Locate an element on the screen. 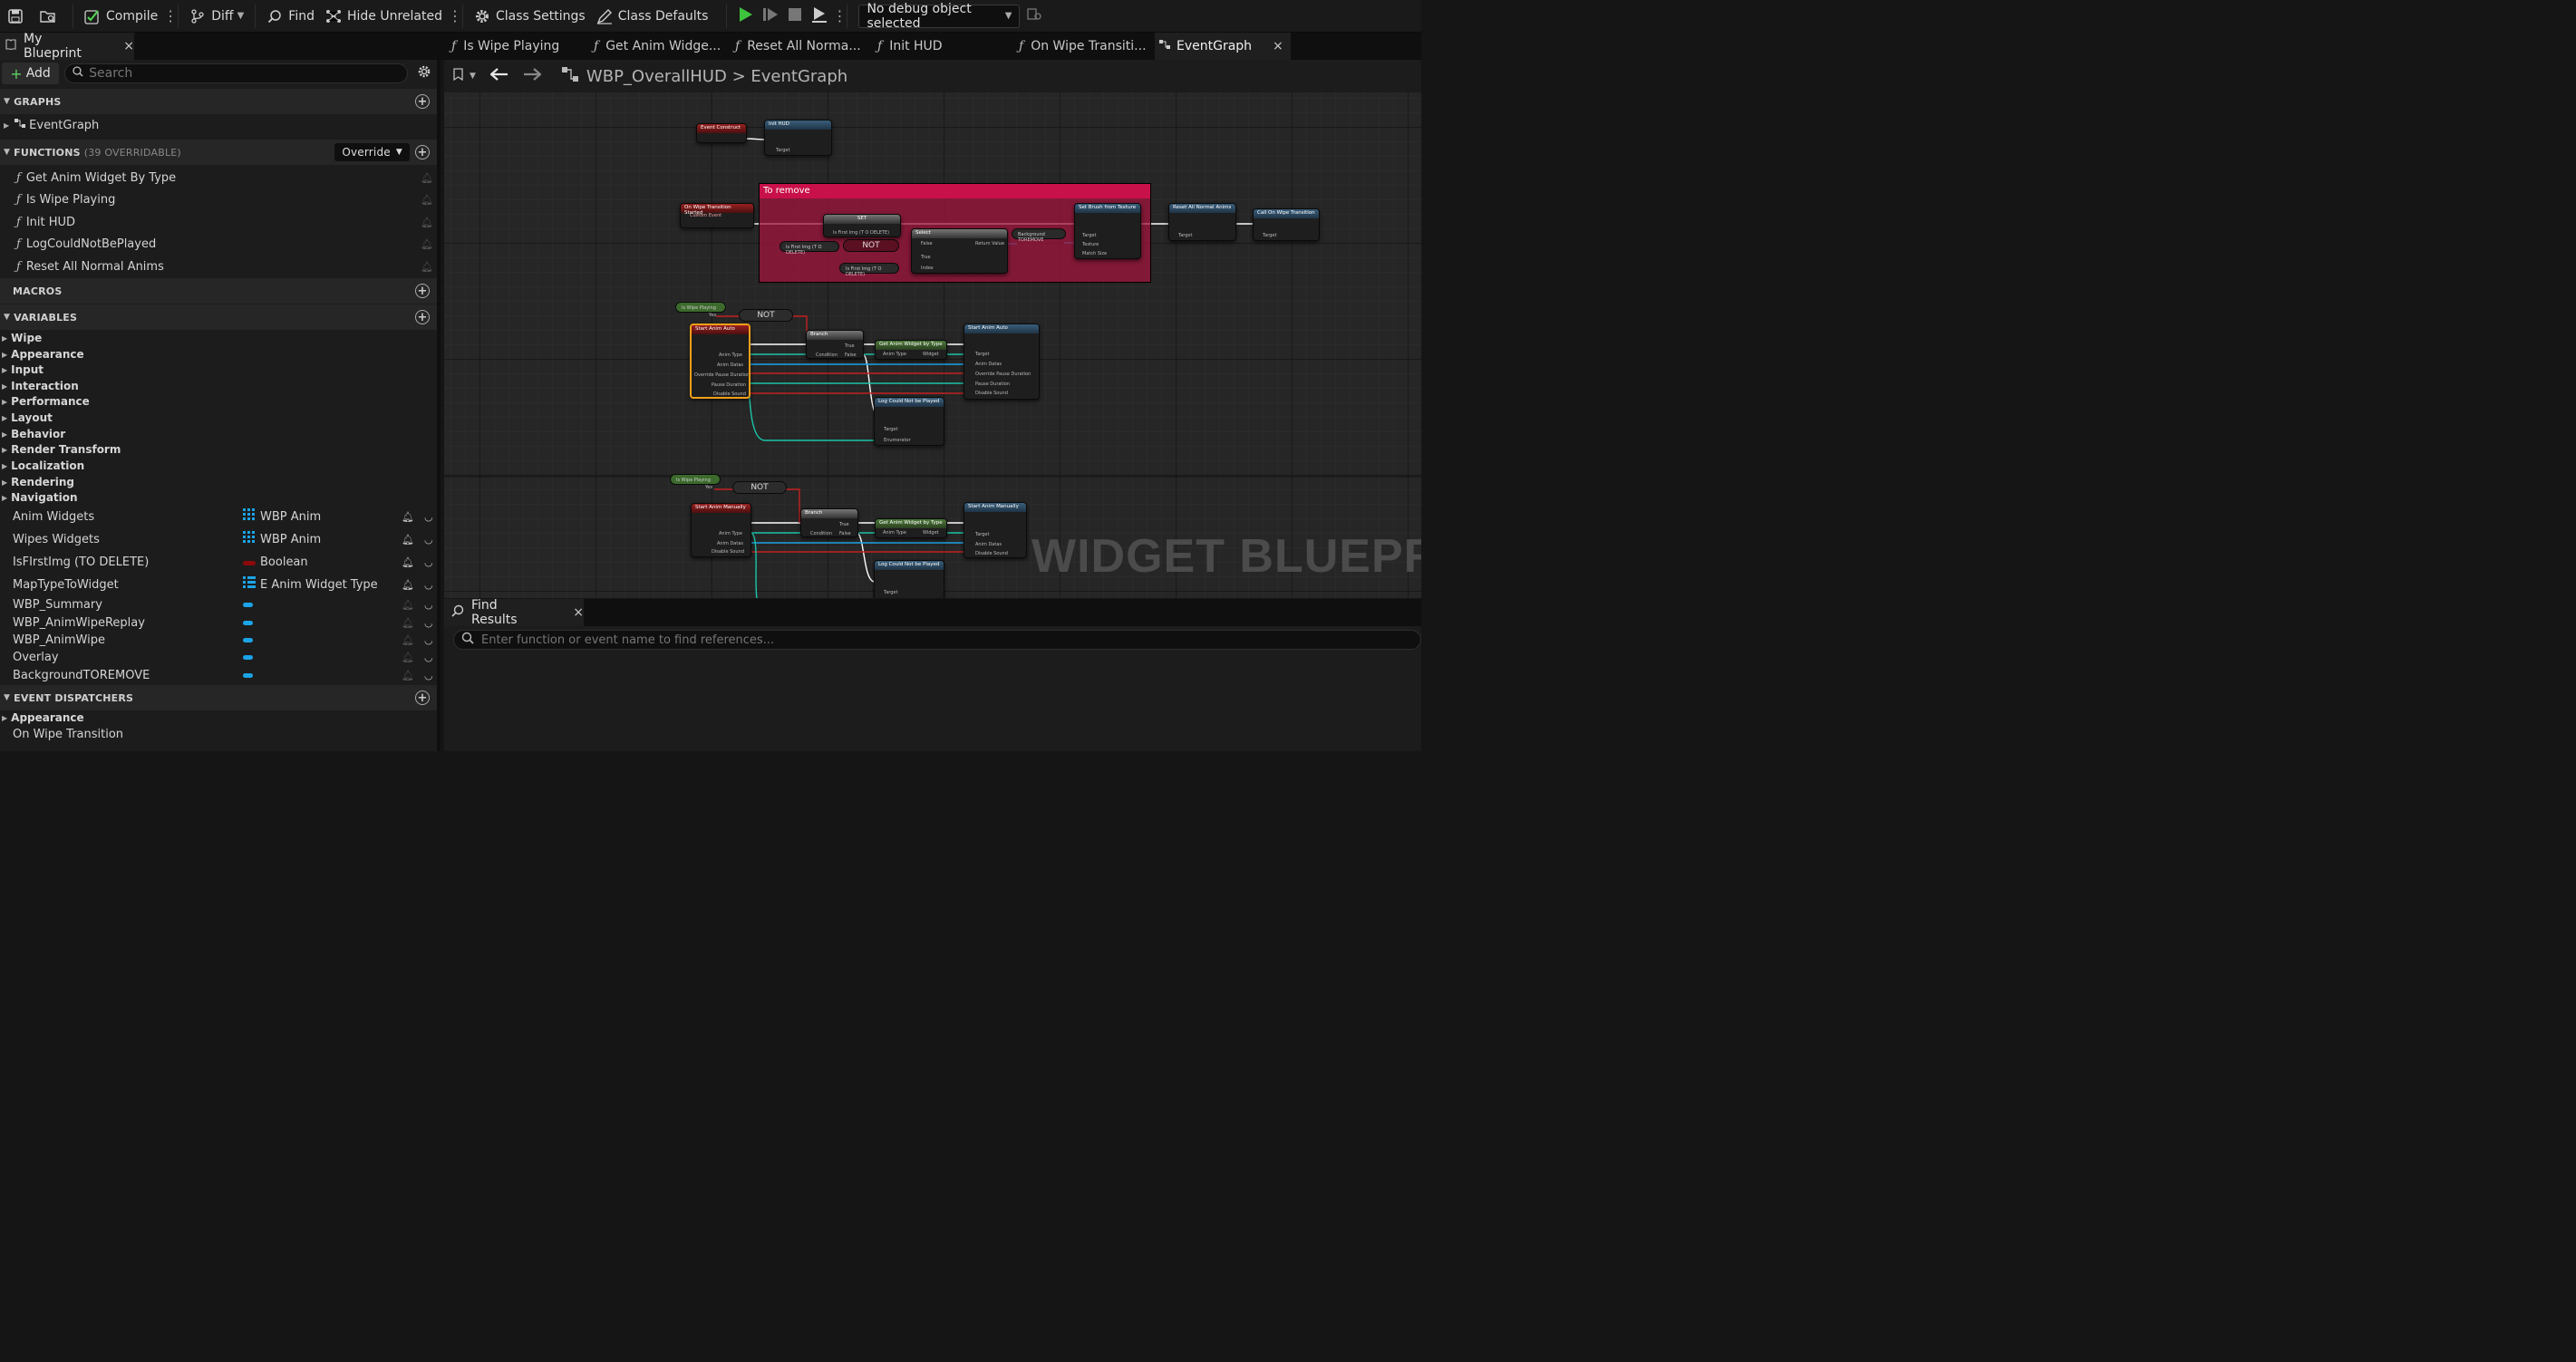 This screenshot has height=1362, width=2576. variable-type: Boolean is located at coordinates (275, 562).